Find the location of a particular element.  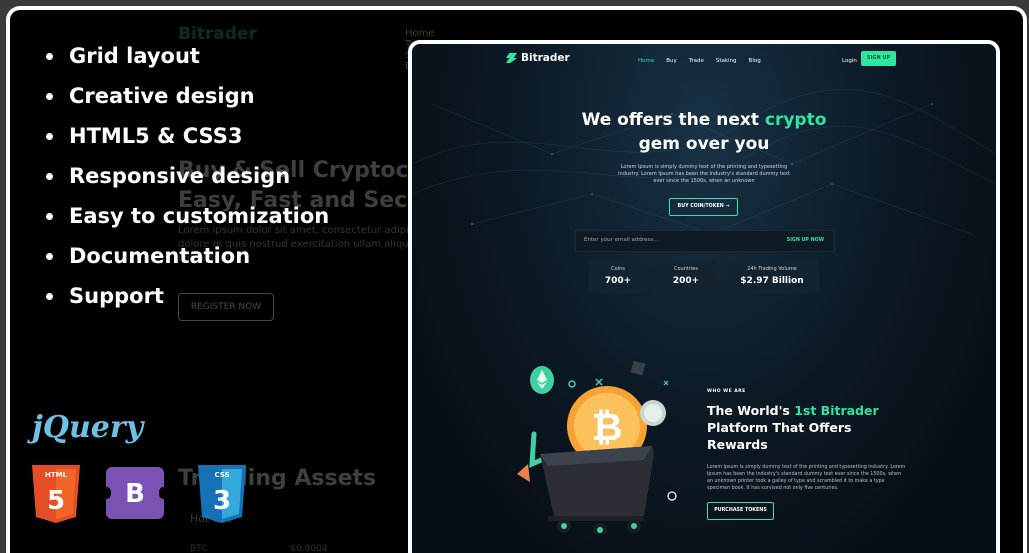

feature-item: Responsive design is located at coordinates (182, 176).